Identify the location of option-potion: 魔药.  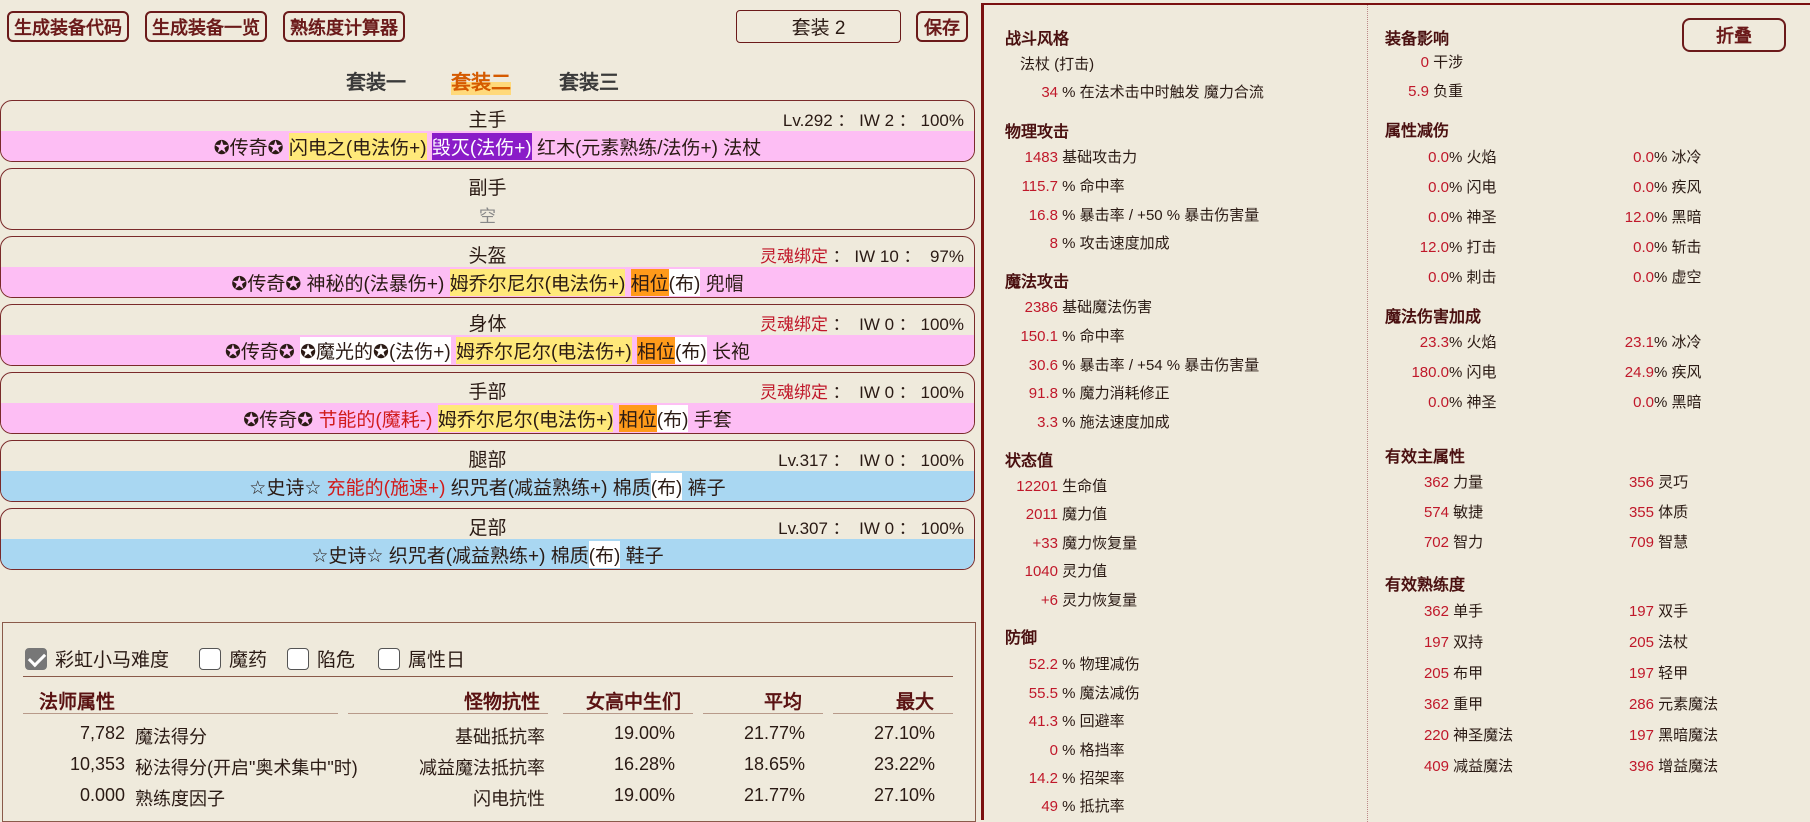
(233, 658).